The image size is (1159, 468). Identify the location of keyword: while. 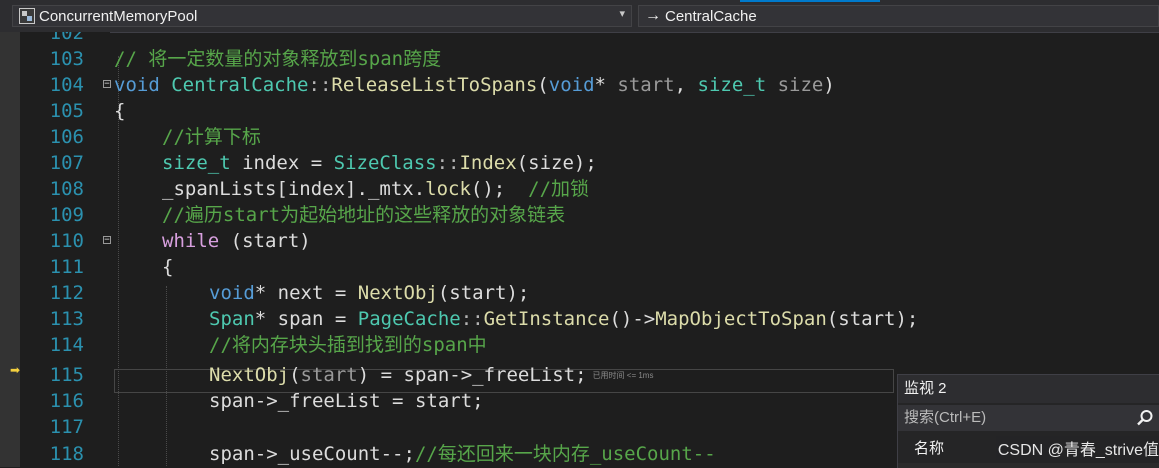
(191, 241).